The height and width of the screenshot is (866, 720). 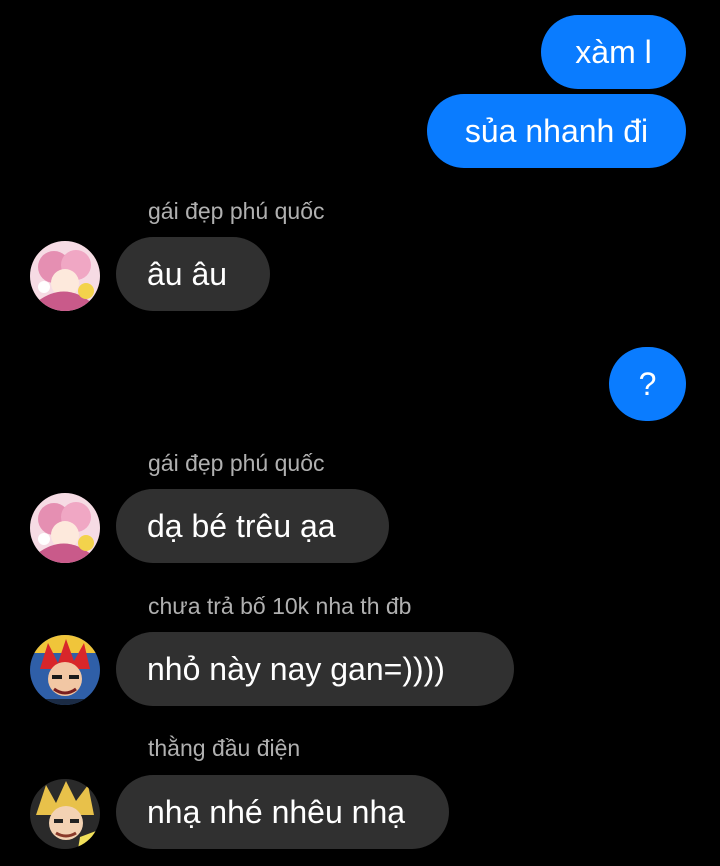 I want to click on incoming-message-bubble: nhỏ này nay gan=)))), so click(x=315, y=669).